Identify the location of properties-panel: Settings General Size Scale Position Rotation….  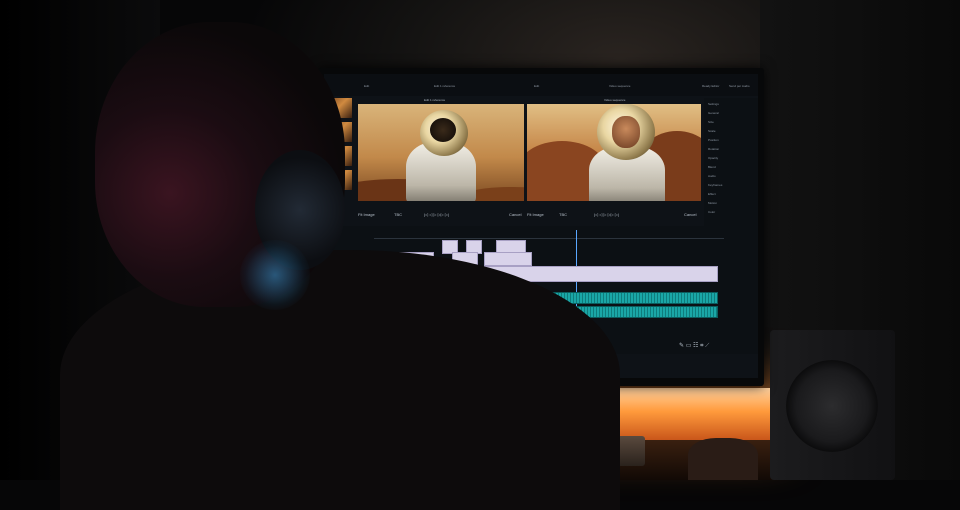
(731, 163).